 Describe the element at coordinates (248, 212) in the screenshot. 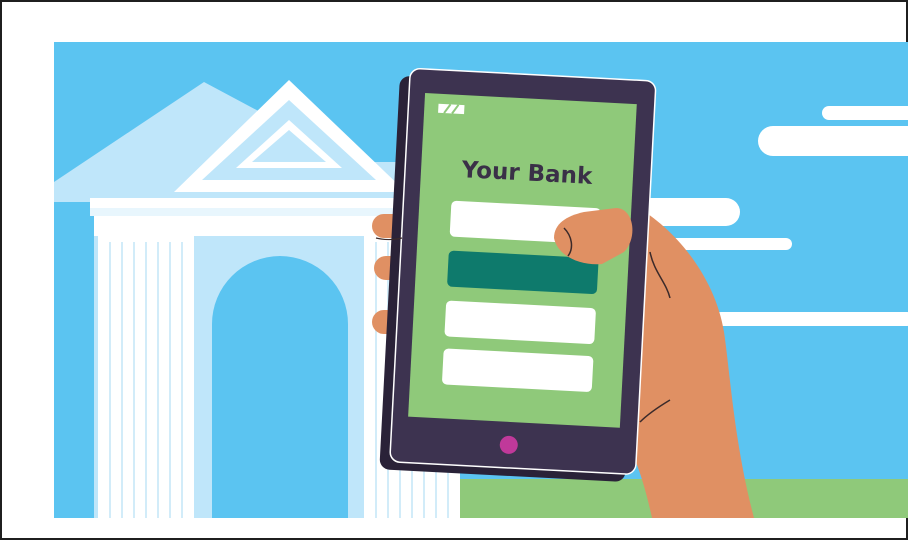

I see `entablature-band` at that location.